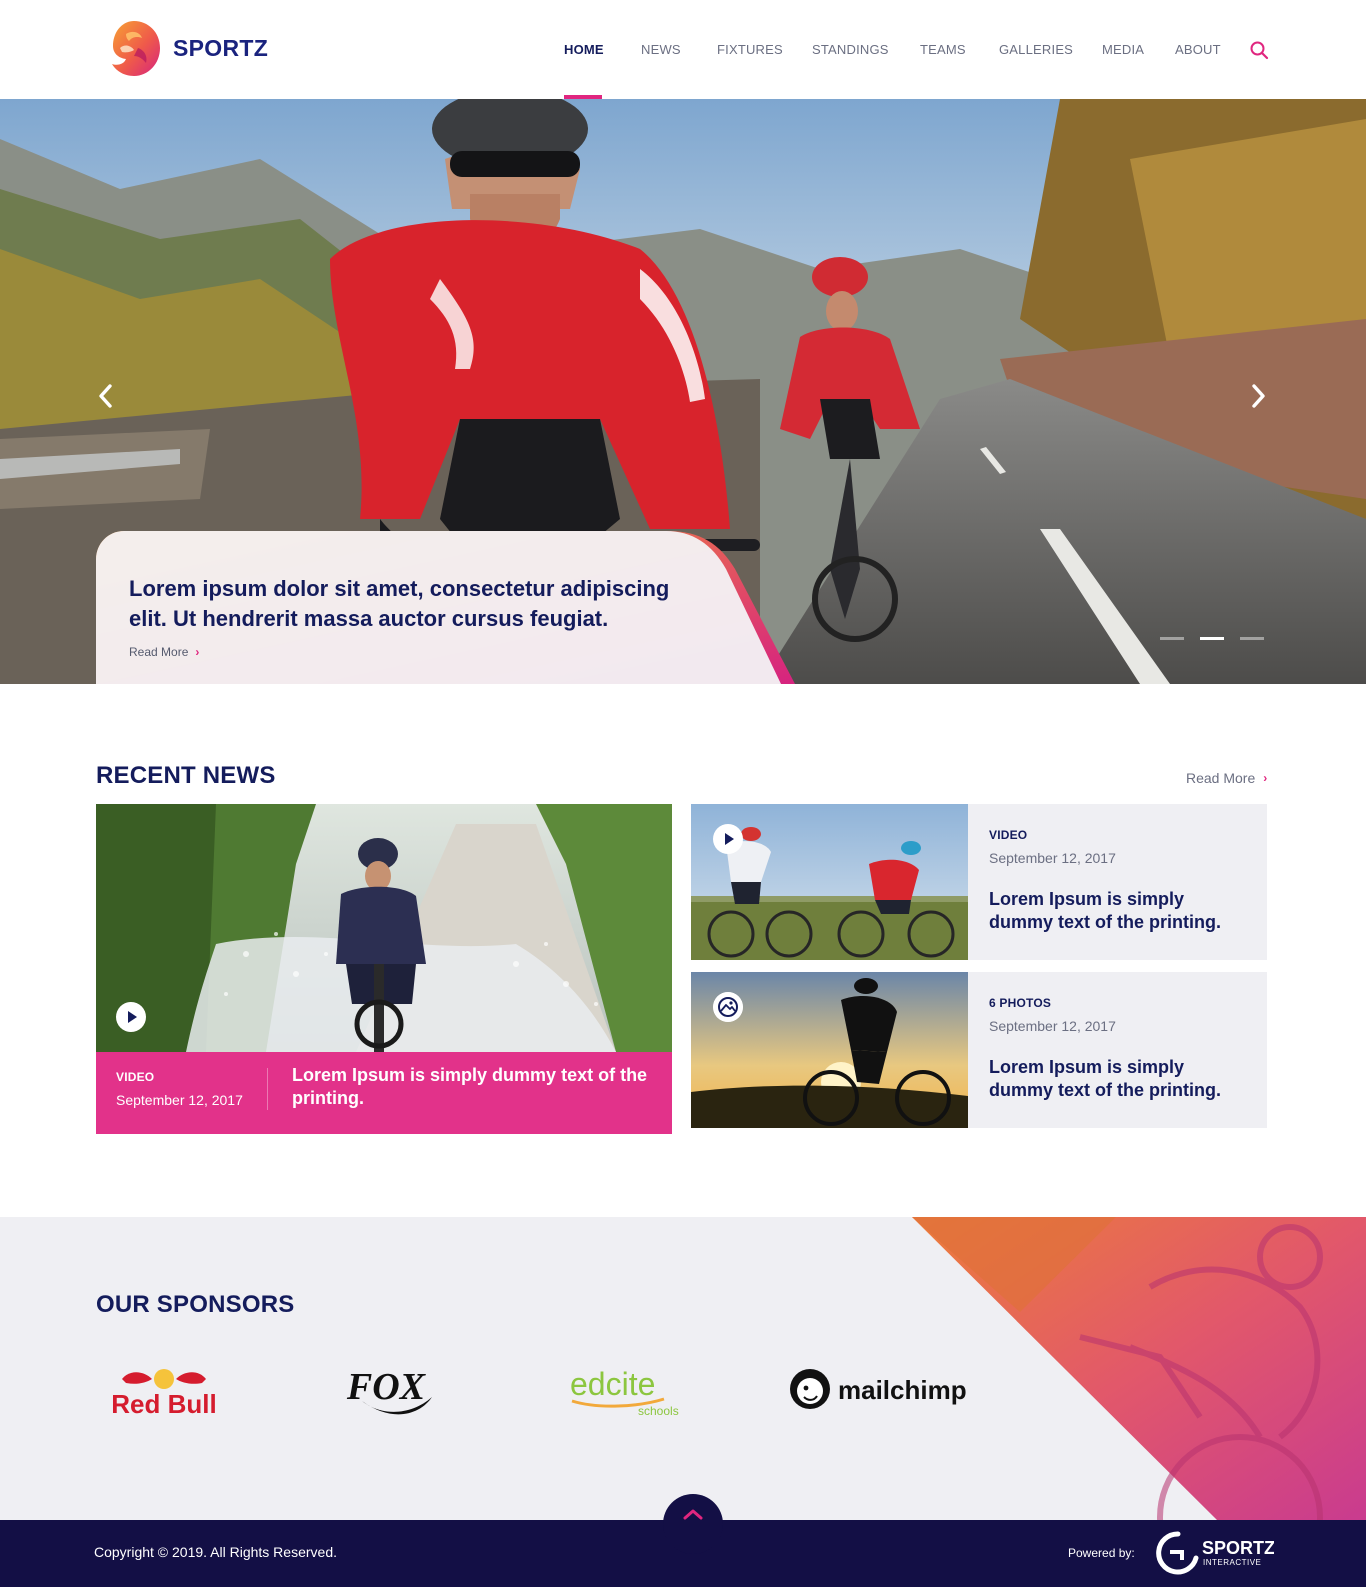 Image resolution: width=1366 pixels, height=1587 pixels. What do you see at coordinates (1232, 1562) in the screenshot?
I see `footer-logo-subtext: INTERACTIVE` at bounding box center [1232, 1562].